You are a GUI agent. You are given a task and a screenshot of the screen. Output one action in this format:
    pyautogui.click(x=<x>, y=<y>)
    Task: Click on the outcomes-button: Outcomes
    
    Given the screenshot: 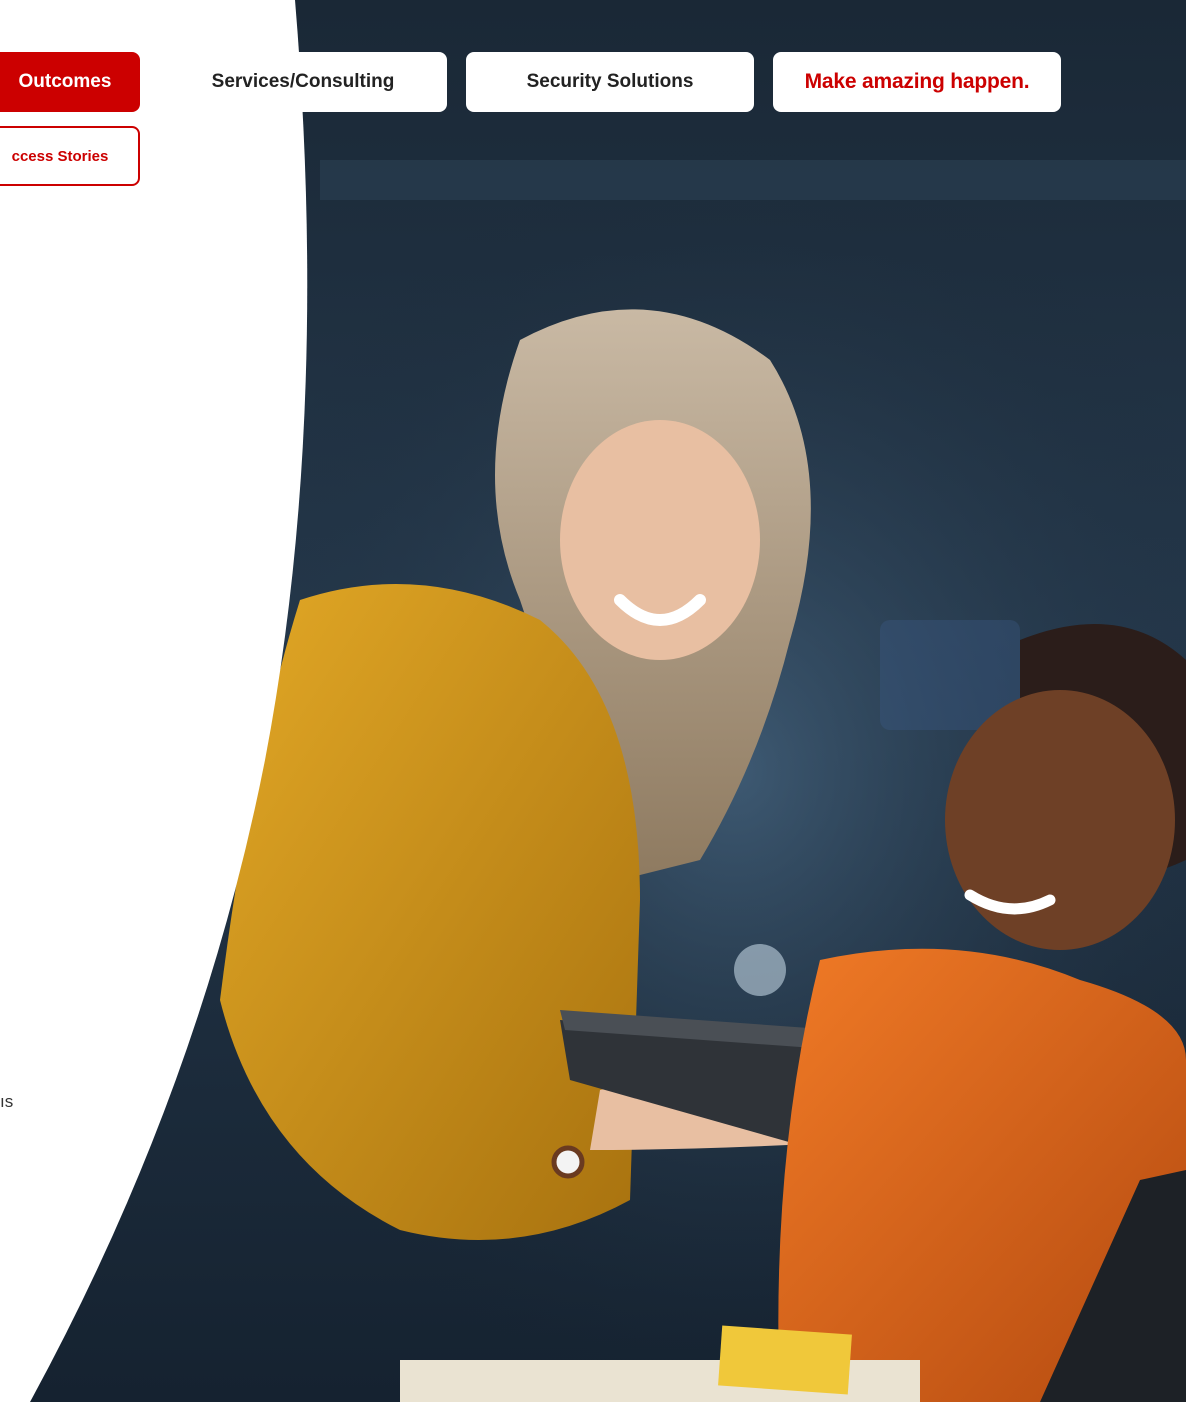 What is the action you would take?
    pyautogui.click(x=70, y=82)
    